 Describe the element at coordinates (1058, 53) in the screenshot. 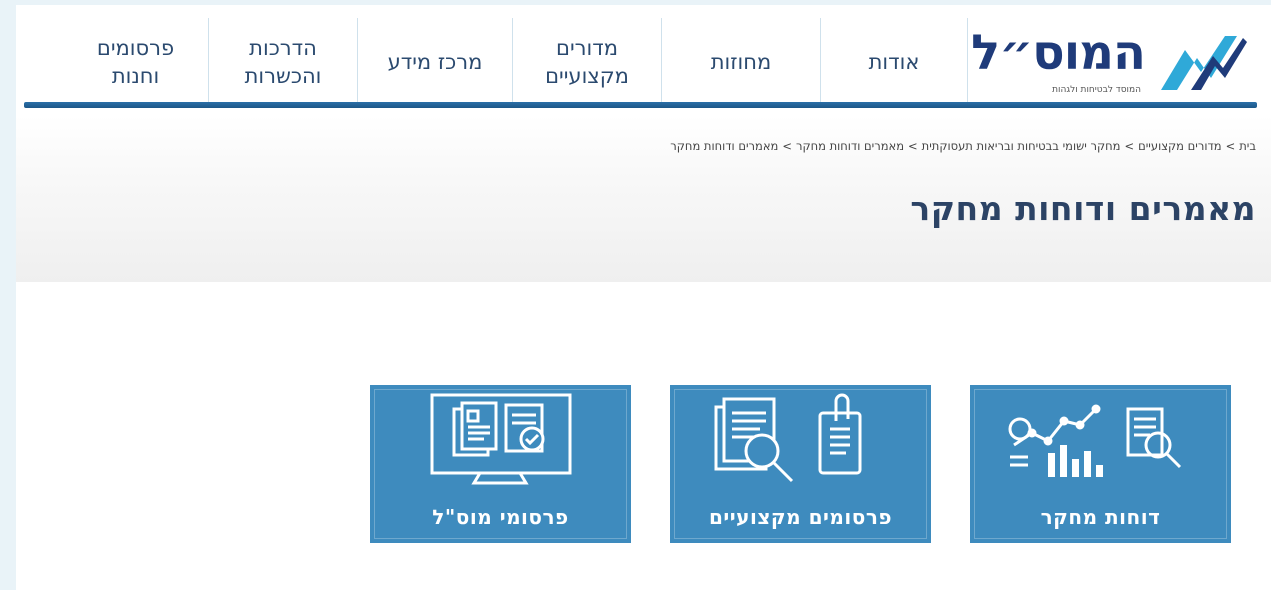

I see `logo-wordmark: המוס״ל` at that location.